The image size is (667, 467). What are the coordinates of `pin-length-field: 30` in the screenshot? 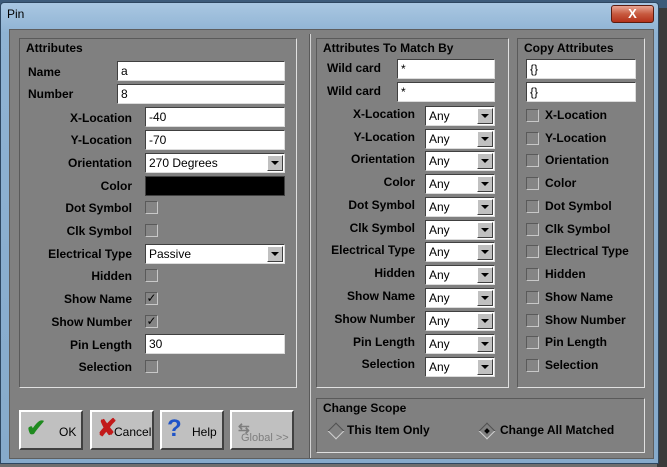 It's located at (215, 344).